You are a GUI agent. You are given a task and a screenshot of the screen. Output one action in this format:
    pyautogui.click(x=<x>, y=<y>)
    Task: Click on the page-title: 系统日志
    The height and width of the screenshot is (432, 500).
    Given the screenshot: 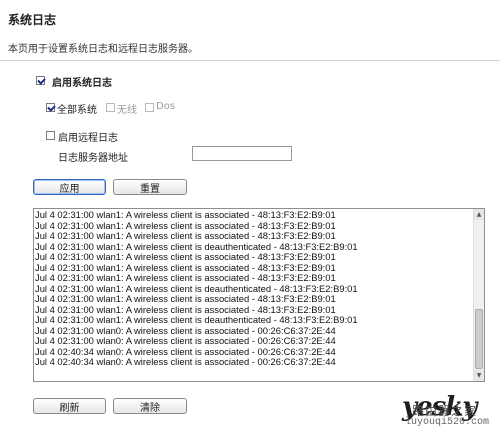 What is the action you would take?
    pyautogui.click(x=32, y=20)
    